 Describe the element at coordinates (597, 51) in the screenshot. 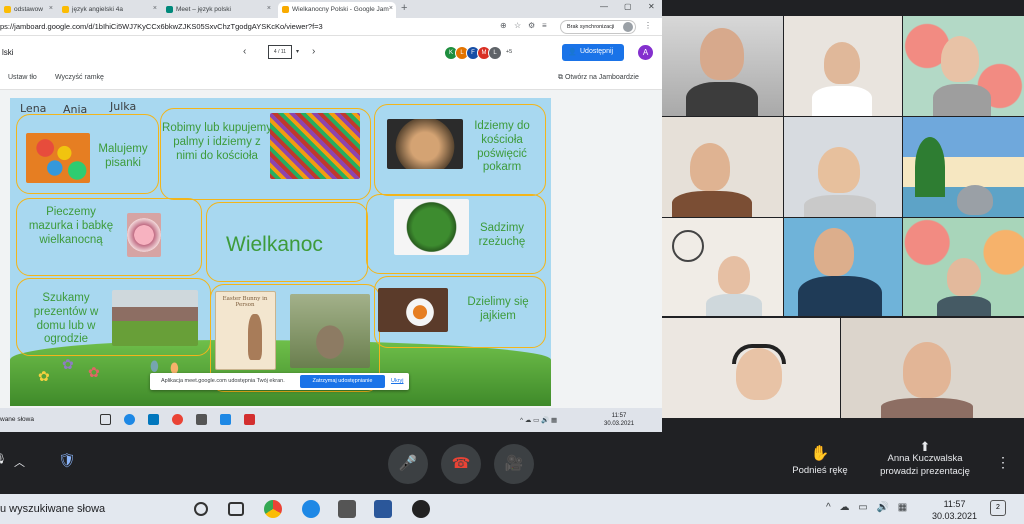

I see `share-label: Udostępnij` at that location.